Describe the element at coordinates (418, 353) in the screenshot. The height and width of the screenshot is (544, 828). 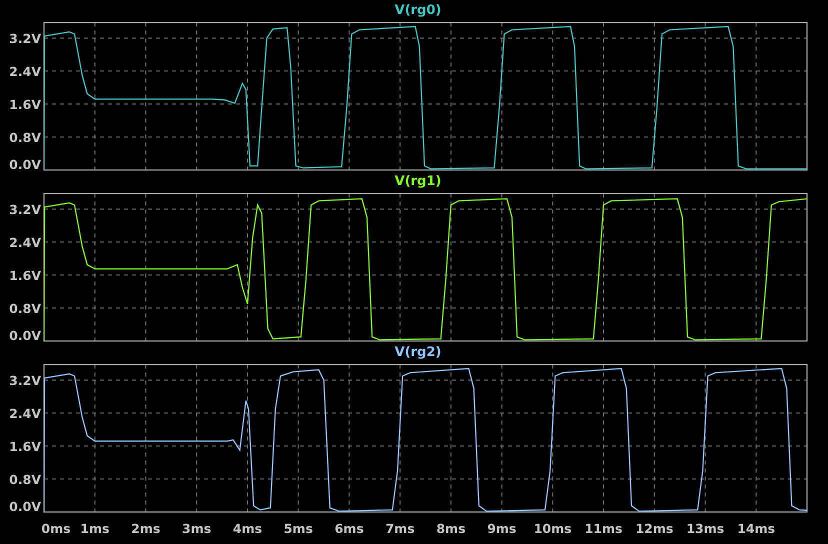
I see `trace-title: V(rg2)` at that location.